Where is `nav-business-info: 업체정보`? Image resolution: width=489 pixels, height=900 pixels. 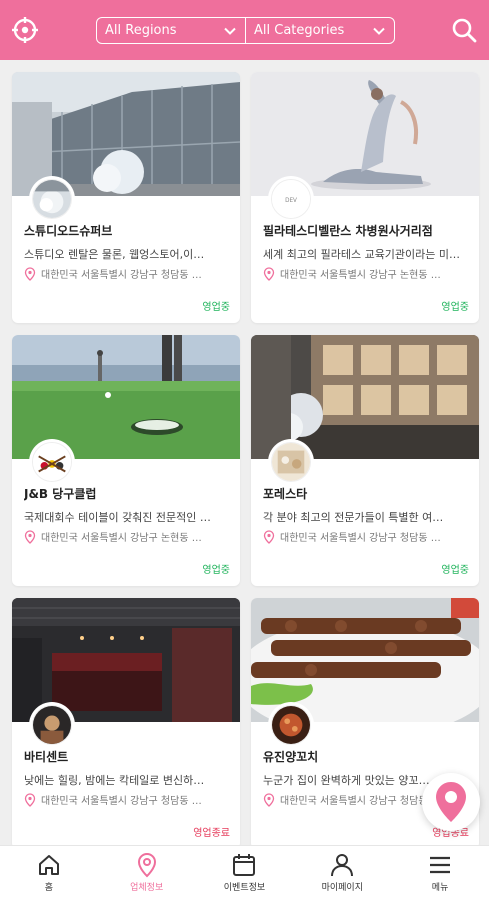
nav-business-info: 업체정보 is located at coordinates (147, 873).